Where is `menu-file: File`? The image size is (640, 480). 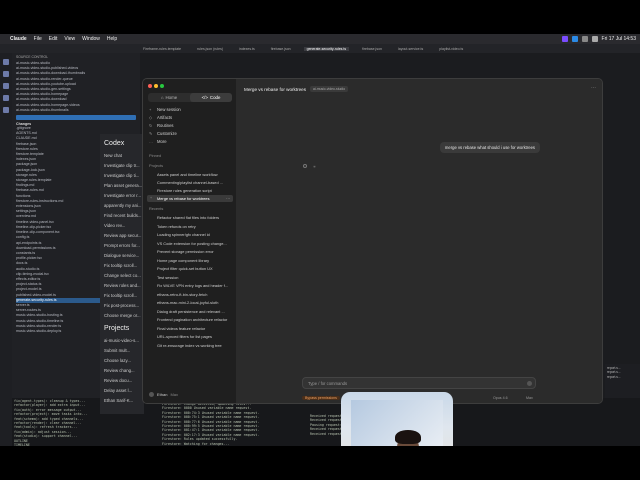
menu-file: File is located at coordinates (38, 39).